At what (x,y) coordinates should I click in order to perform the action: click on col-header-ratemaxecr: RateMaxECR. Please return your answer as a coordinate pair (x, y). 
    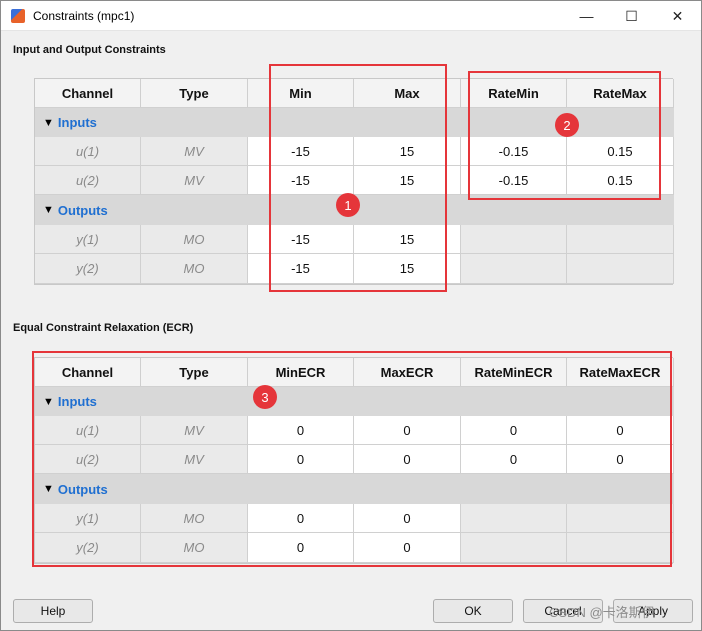
    Looking at the image, I should click on (620, 372).